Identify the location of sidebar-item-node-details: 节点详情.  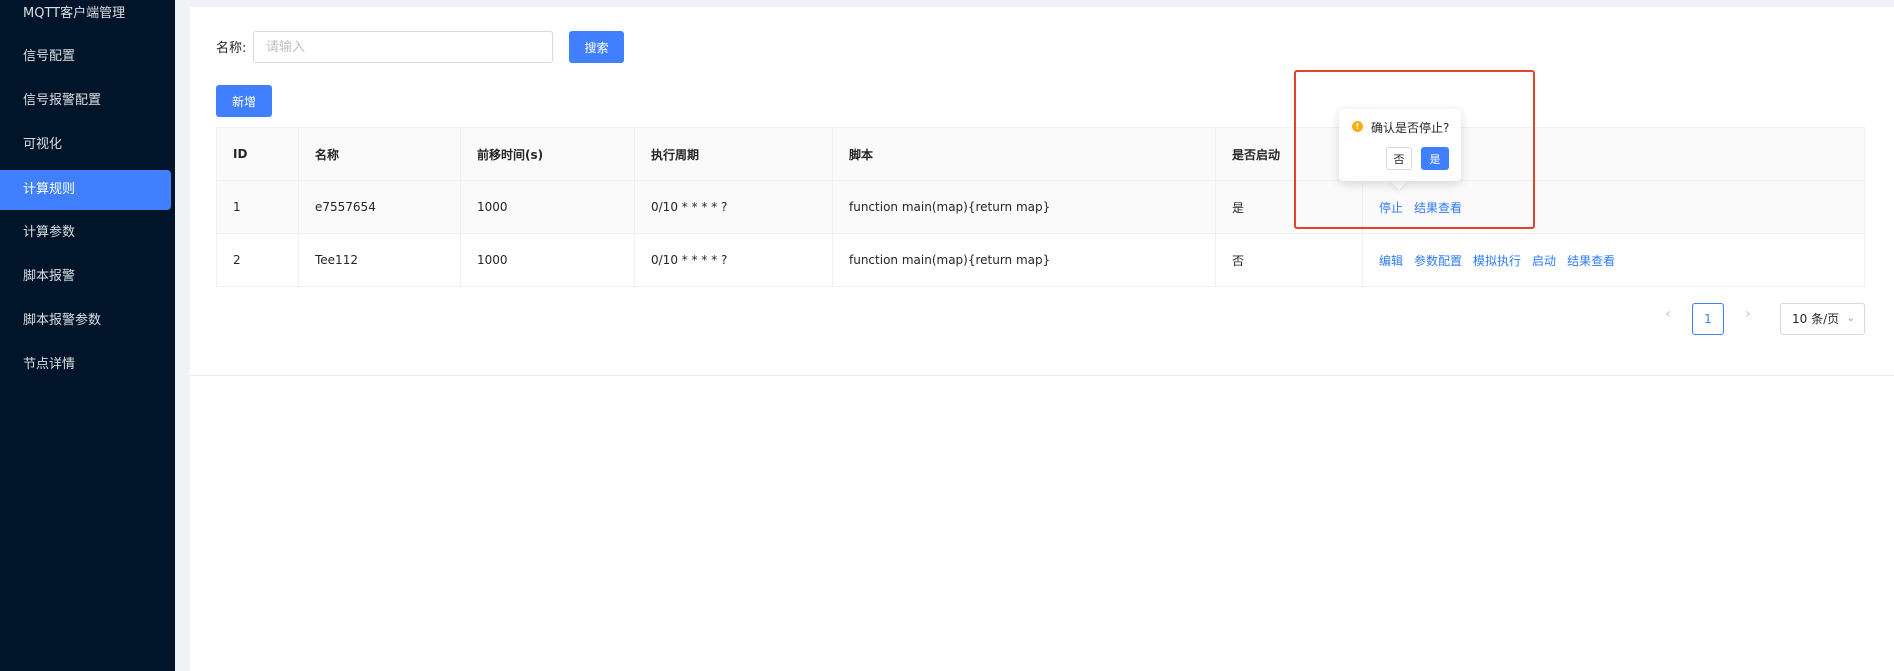
(85, 365).